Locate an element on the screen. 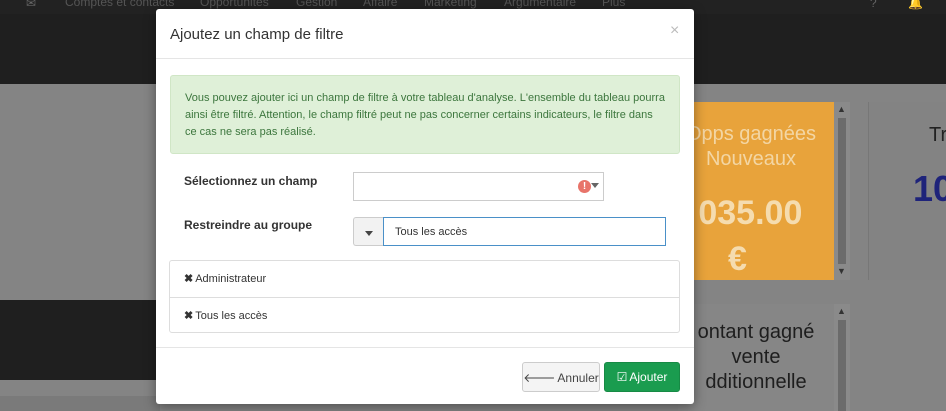  nav-gestion: Gestion is located at coordinates (316, 4).